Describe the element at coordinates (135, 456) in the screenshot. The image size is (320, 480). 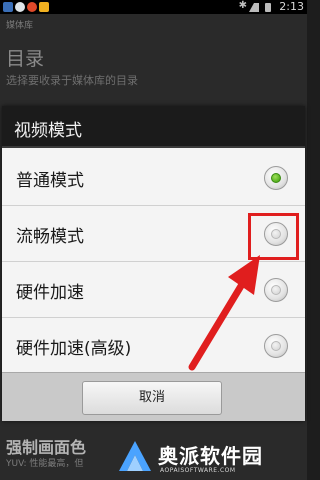
I see `watermark-logo-icon` at that location.